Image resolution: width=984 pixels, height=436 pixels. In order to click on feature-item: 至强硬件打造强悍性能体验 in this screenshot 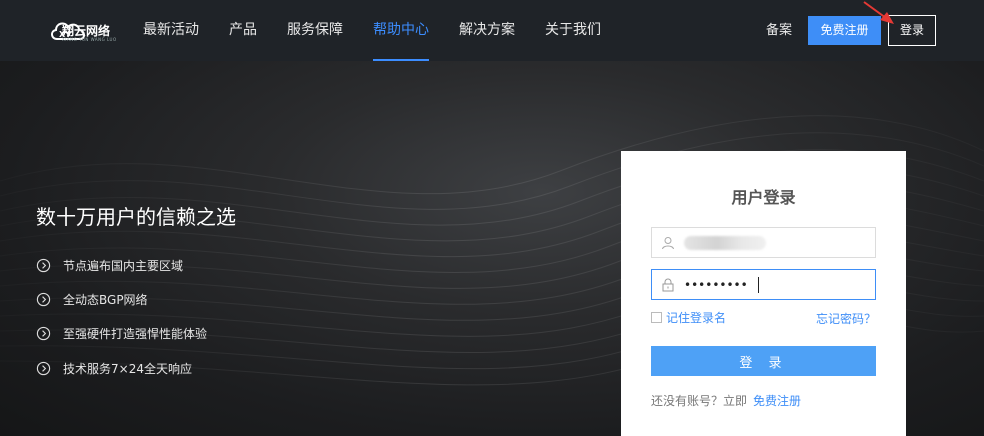, I will do `click(121, 333)`.